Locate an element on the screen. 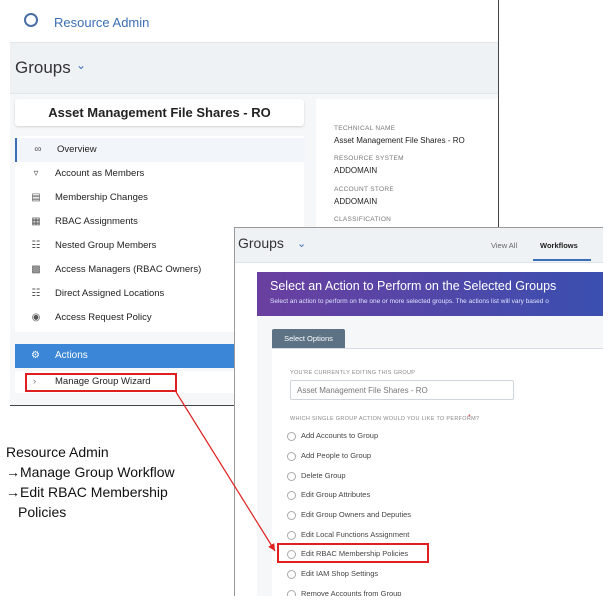  connector-arrow is located at coordinates (225, 471).